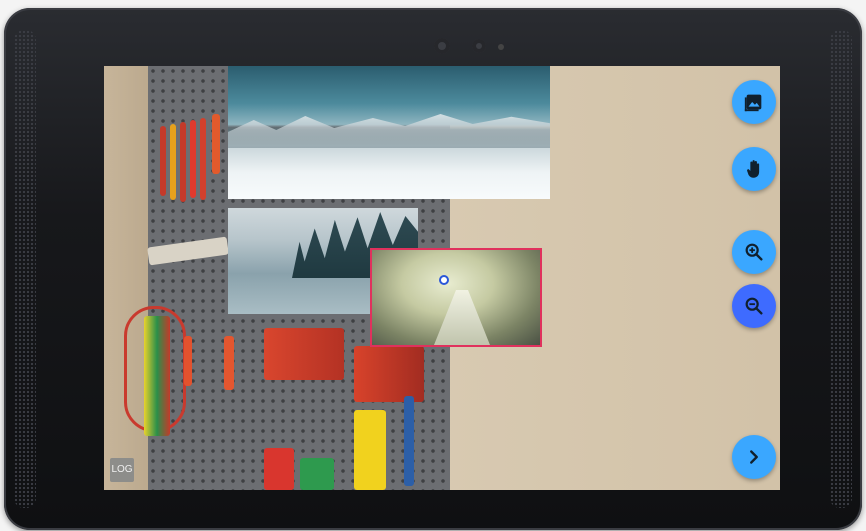 The height and width of the screenshot is (531, 866). What do you see at coordinates (25, 269) in the screenshot?
I see `left-speaker-grille` at bounding box center [25, 269].